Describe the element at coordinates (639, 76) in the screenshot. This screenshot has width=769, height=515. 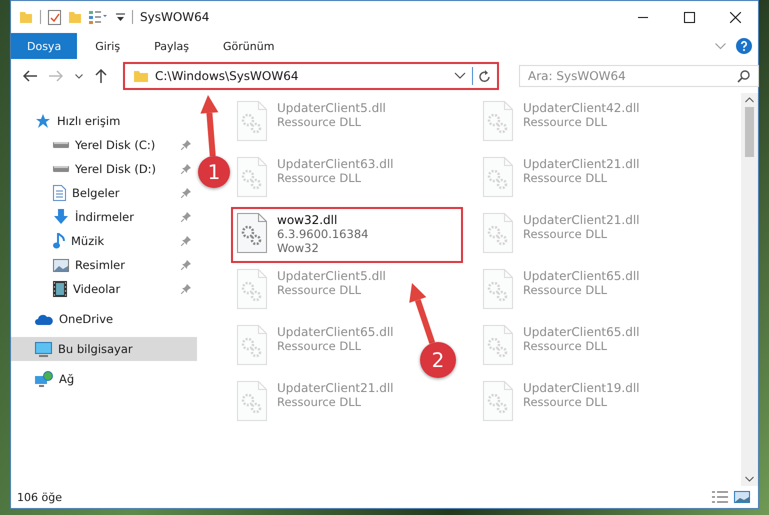
I see `search-field: Ara: SysWOW64` at that location.